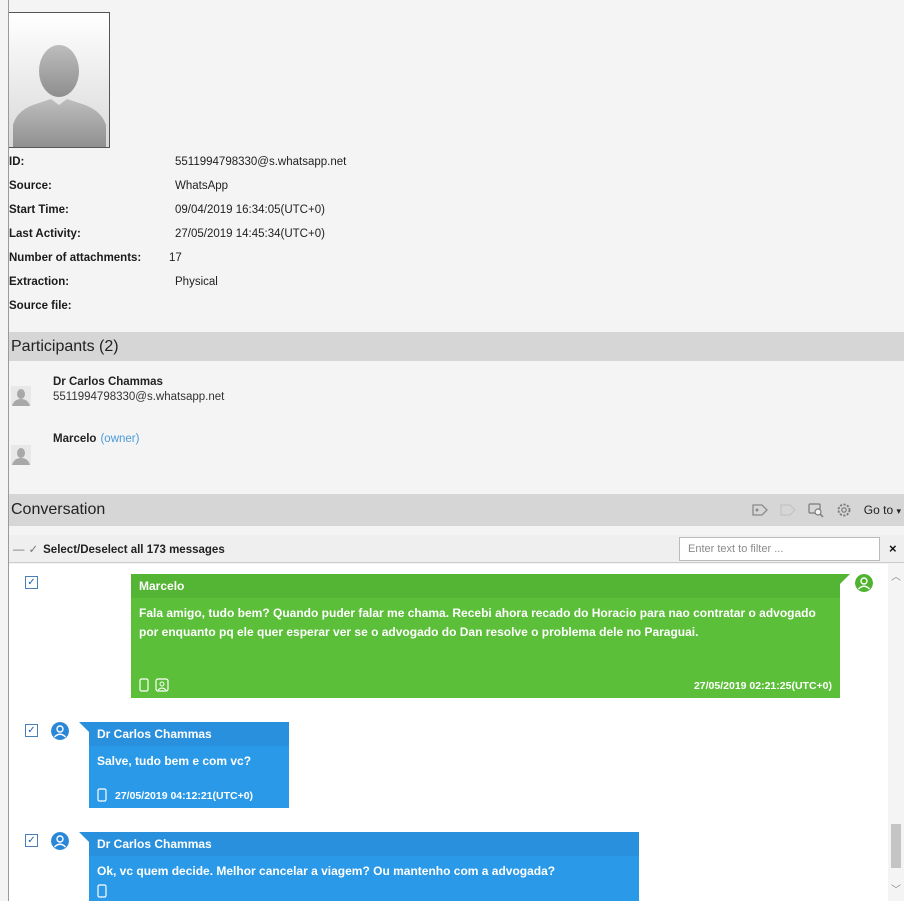 This screenshot has height=901, width=904. Describe the element at coordinates (456, 510) in the screenshot. I see `conversation-header: Conversation Go to ▾` at that location.